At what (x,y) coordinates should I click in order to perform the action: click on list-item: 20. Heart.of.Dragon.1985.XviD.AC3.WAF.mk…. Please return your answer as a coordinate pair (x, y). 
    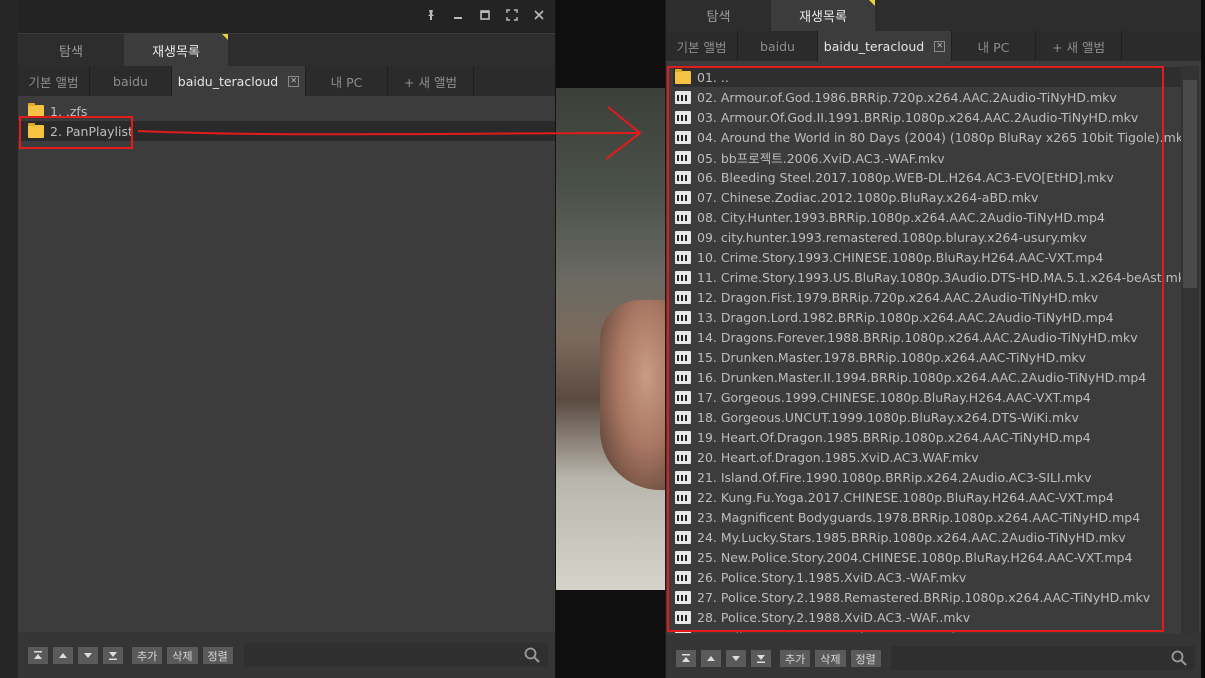
    Looking at the image, I should click on (927, 457).